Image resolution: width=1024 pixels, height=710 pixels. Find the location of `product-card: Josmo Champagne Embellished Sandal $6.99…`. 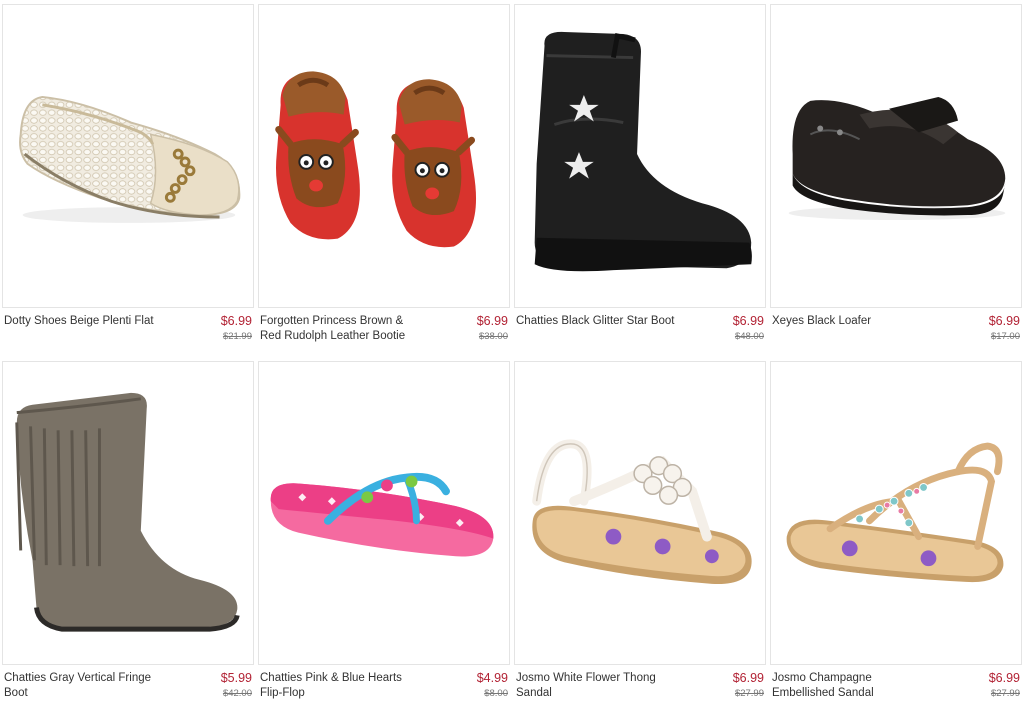

product-card: Josmo Champagne Embellished Sandal $6.99… is located at coordinates (896, 533).